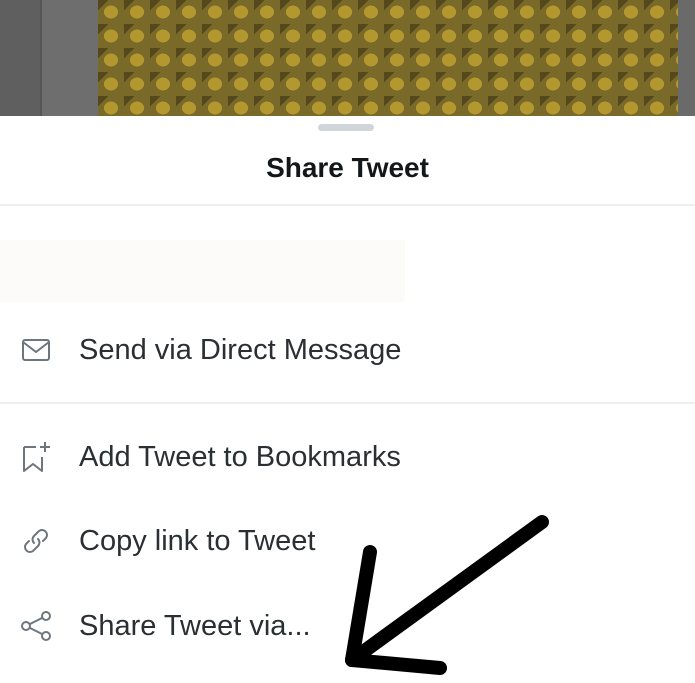 The height and width of the screenshot is (683, 695). Describe the element at coordinates (36, 541) in the screenshot. I see `link-icon` at that location.